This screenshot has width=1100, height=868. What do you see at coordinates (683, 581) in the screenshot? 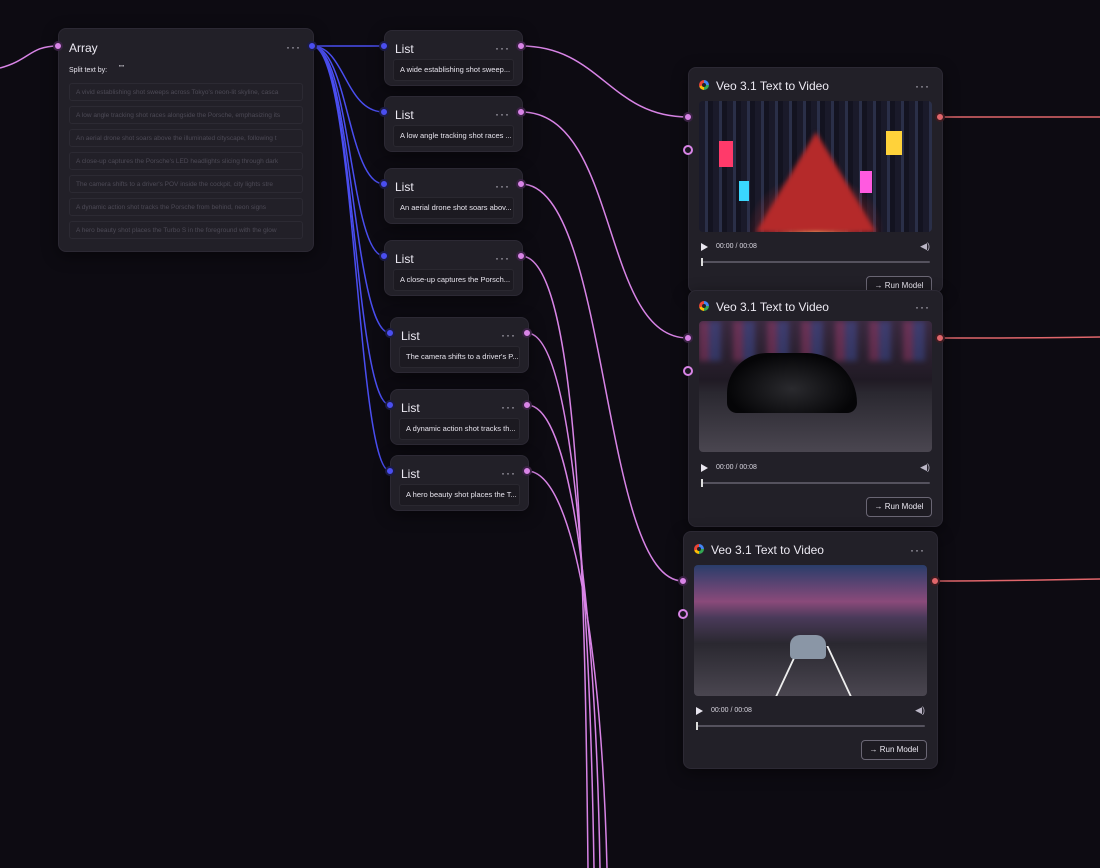
I see `video-3-input-port` at bounding box center [683, 581].